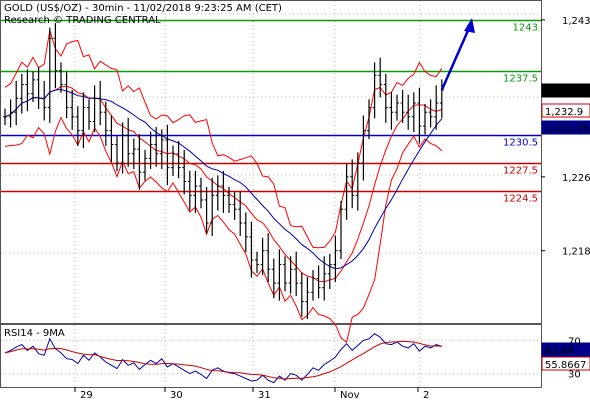  What do you see at coordinates (574, 375) in the screenshot?
I see `rsi-tick-label: 30` at bounding box center [574, 375].